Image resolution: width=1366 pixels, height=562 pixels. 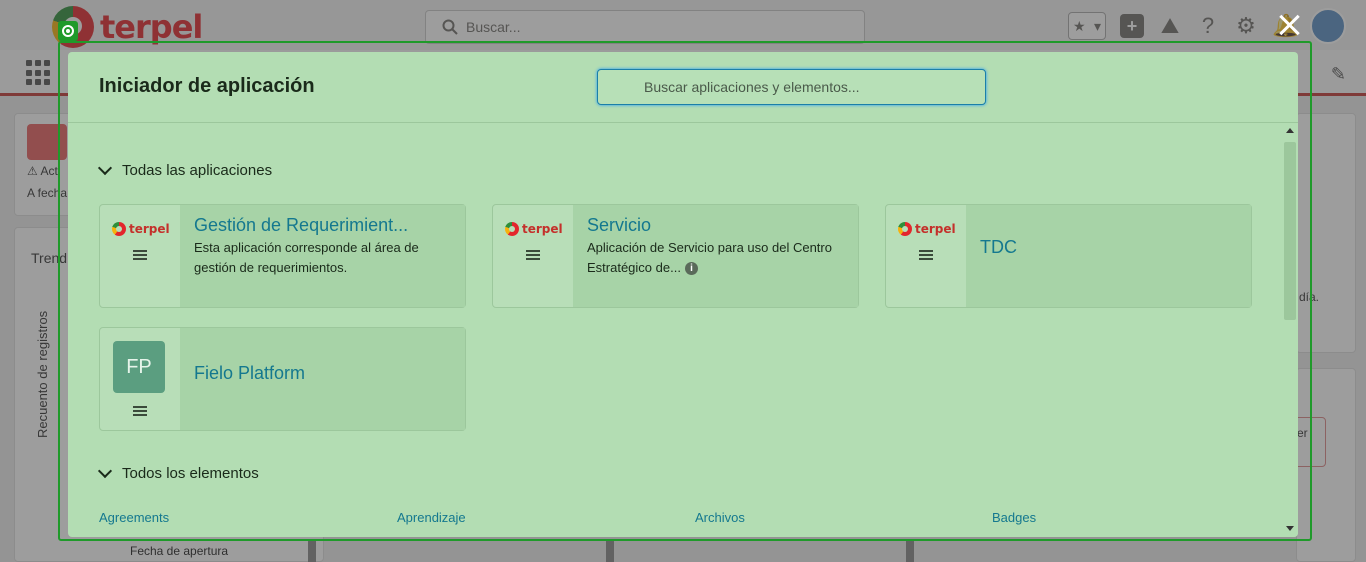 I want to click on app-tile-tdc: terpel TDC, so click(x=1068, y=256).